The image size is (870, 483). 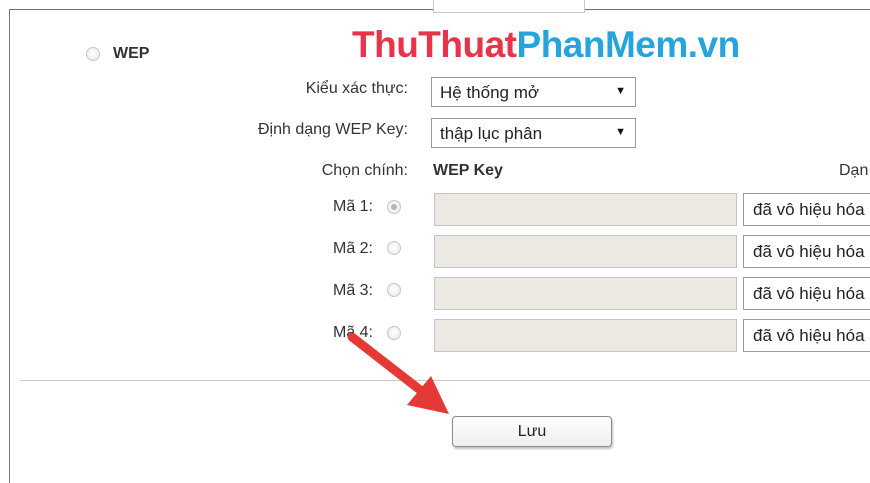 What do you see at coordinates (131, 53) in the screenshot?
I see `wep-label: WEP` at bounding box center [131, 53].